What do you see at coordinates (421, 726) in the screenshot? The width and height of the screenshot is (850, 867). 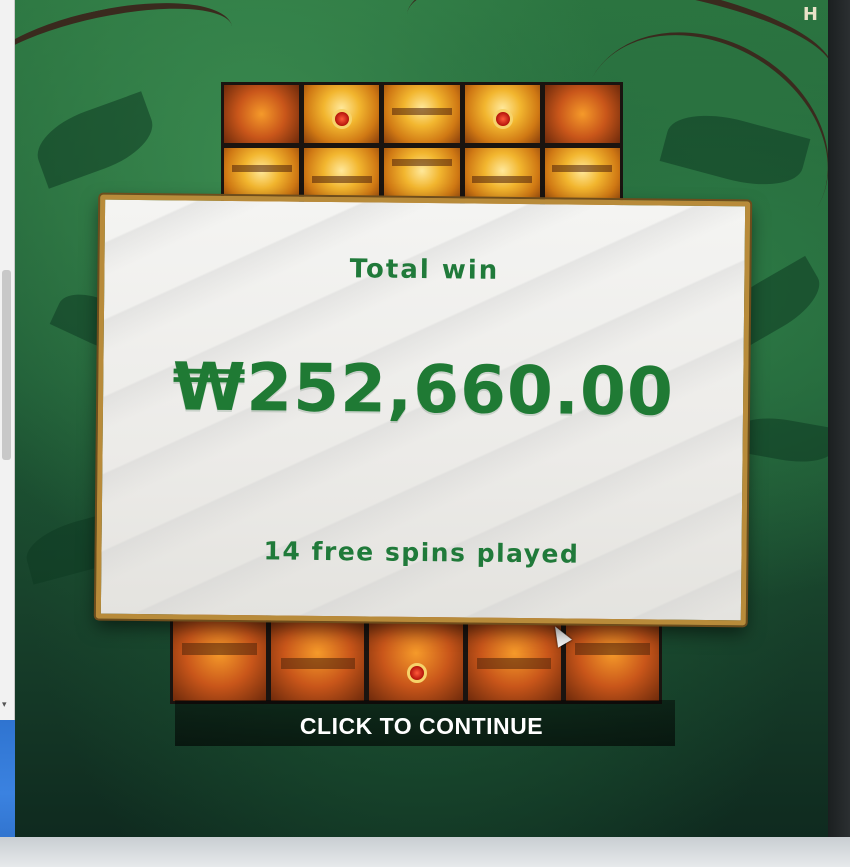 I see `click-to-continue-button: CLICK TO CONTINUE` at bounding box center [421, 726].